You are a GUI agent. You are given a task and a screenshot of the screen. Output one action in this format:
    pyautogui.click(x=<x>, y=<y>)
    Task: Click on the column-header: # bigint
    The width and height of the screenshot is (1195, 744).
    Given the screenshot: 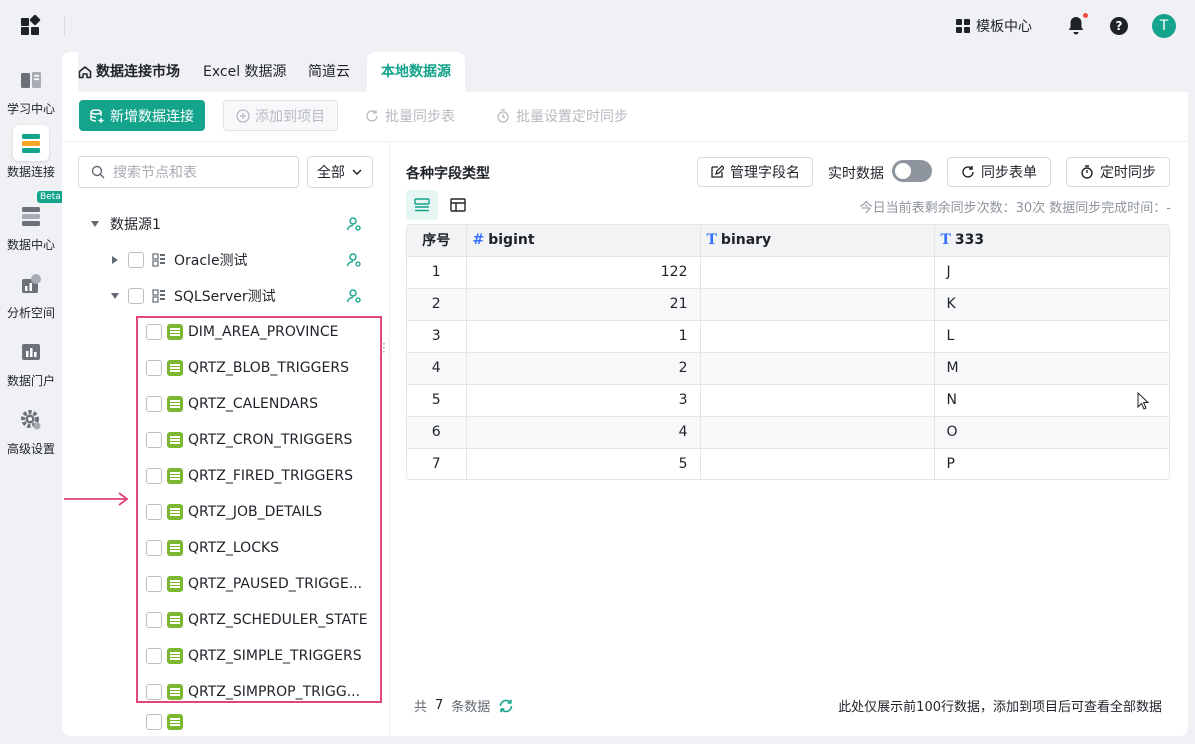 What is the action you would take?
    pyautogui.click(x=583, y=241)
    